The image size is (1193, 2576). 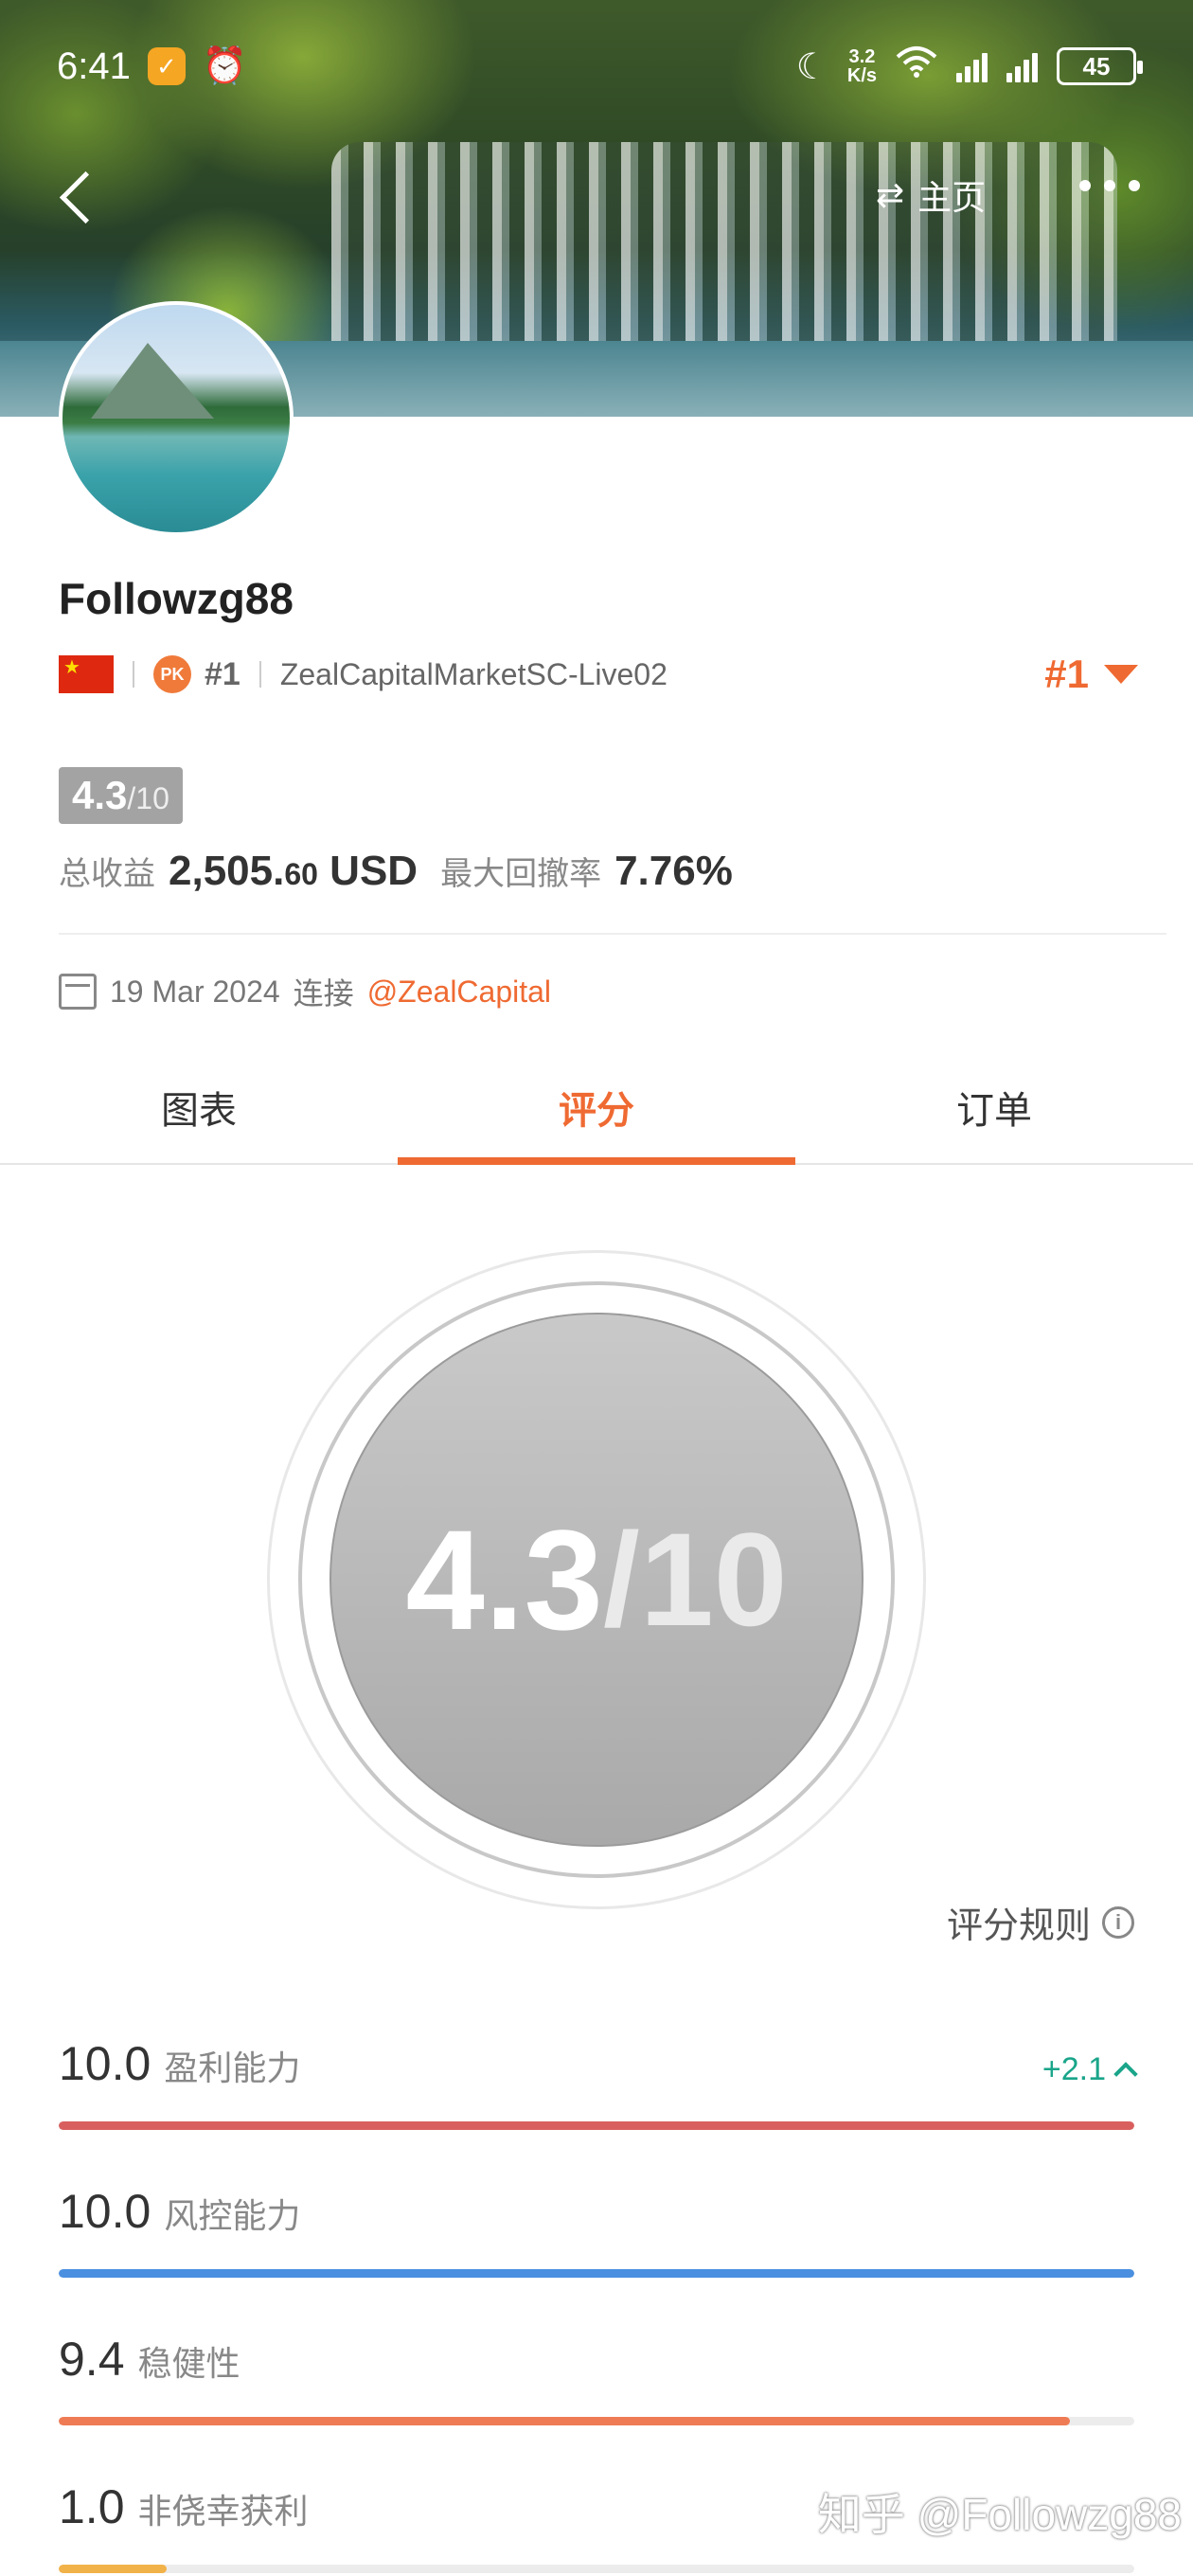 What do you see at coordinates (952, 197) in the screenshot?
I see `home-label: 主页` at bounding box center [952, 197].